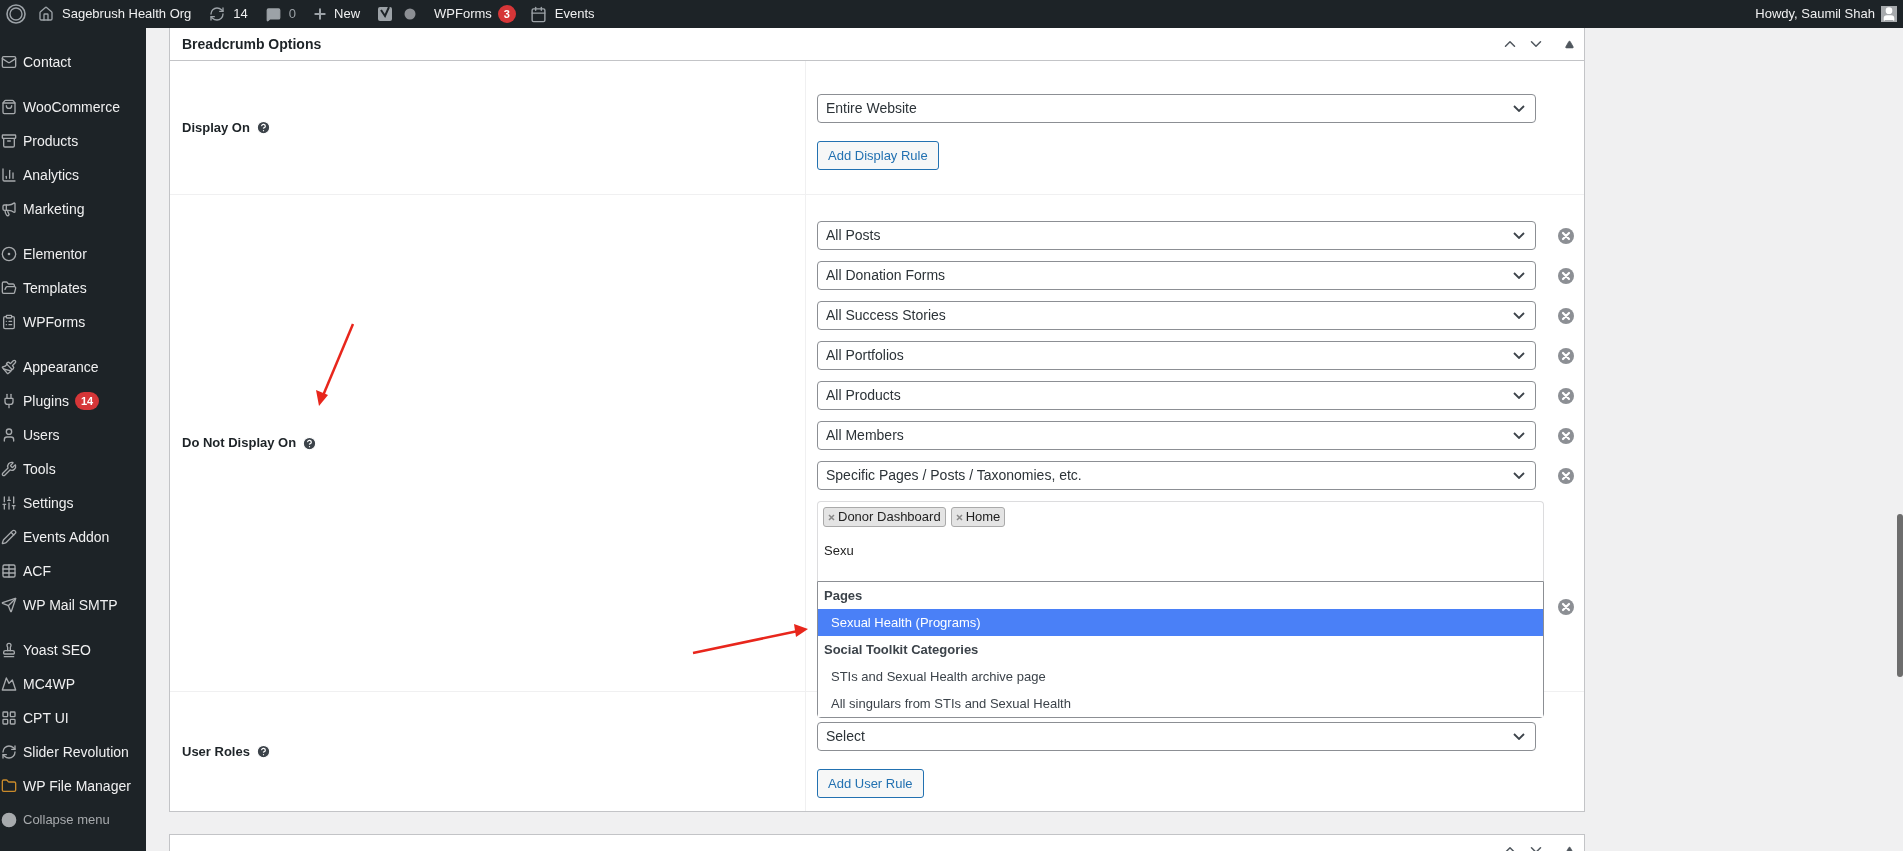 Image resolution: width=1903 pixels, height=851 pixels. What do you see at coordinates (1180, 622) in the screenshot?
I see `dropdown-option: Sexual Health (Programs)` at bounding box center [1180, 622].